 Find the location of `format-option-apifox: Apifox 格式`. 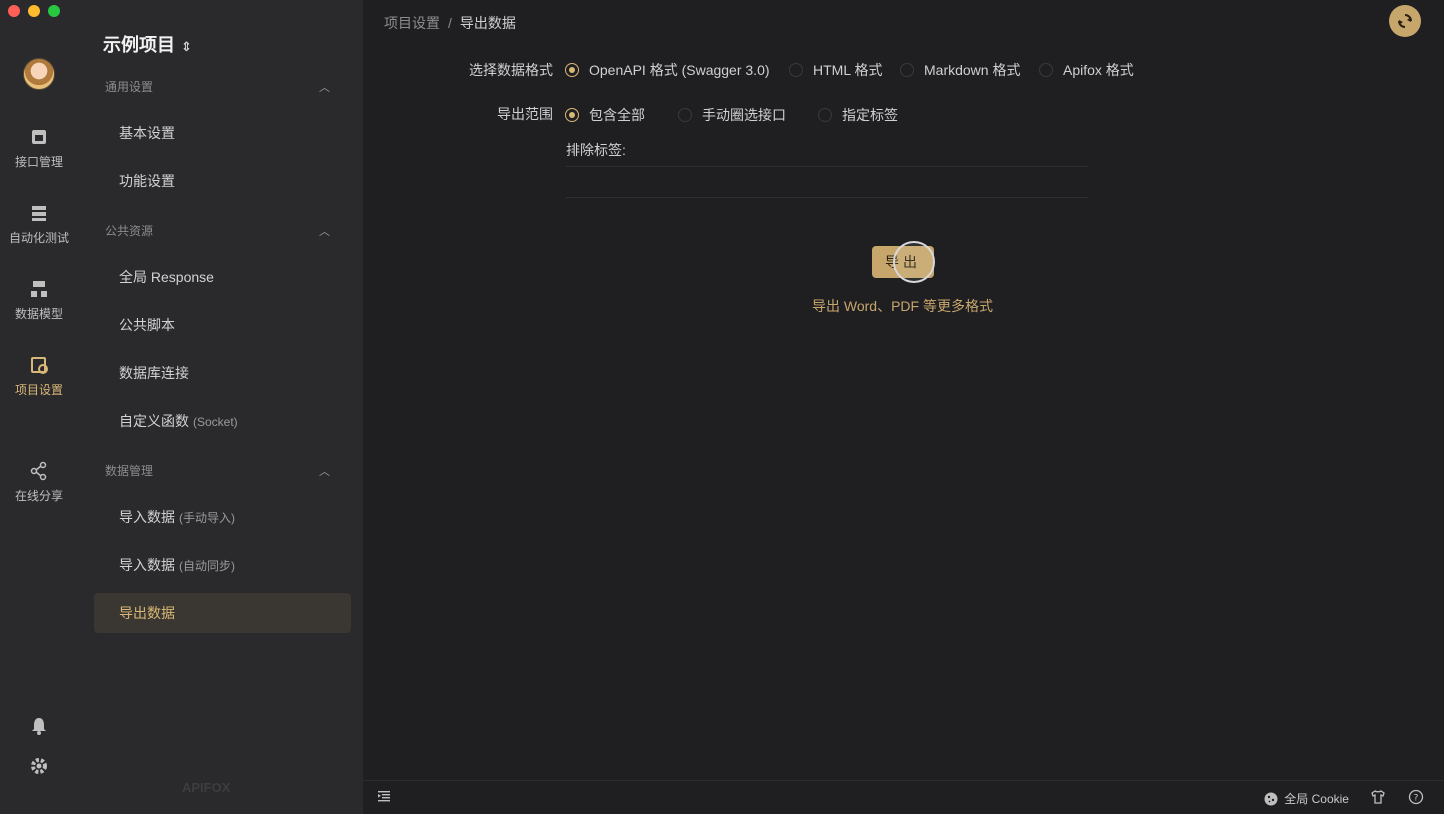

format-option-apifox: Apifox 格式 is located at coordinates (1086, 70).